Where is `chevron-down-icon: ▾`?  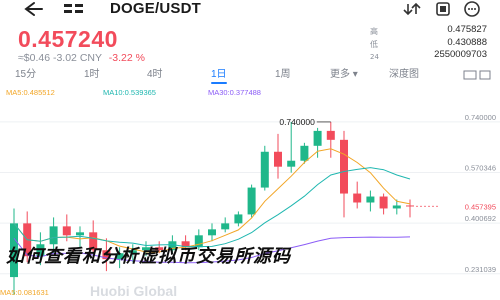
chevron-down-icon: ▾ is located at coordinates (355, 74).